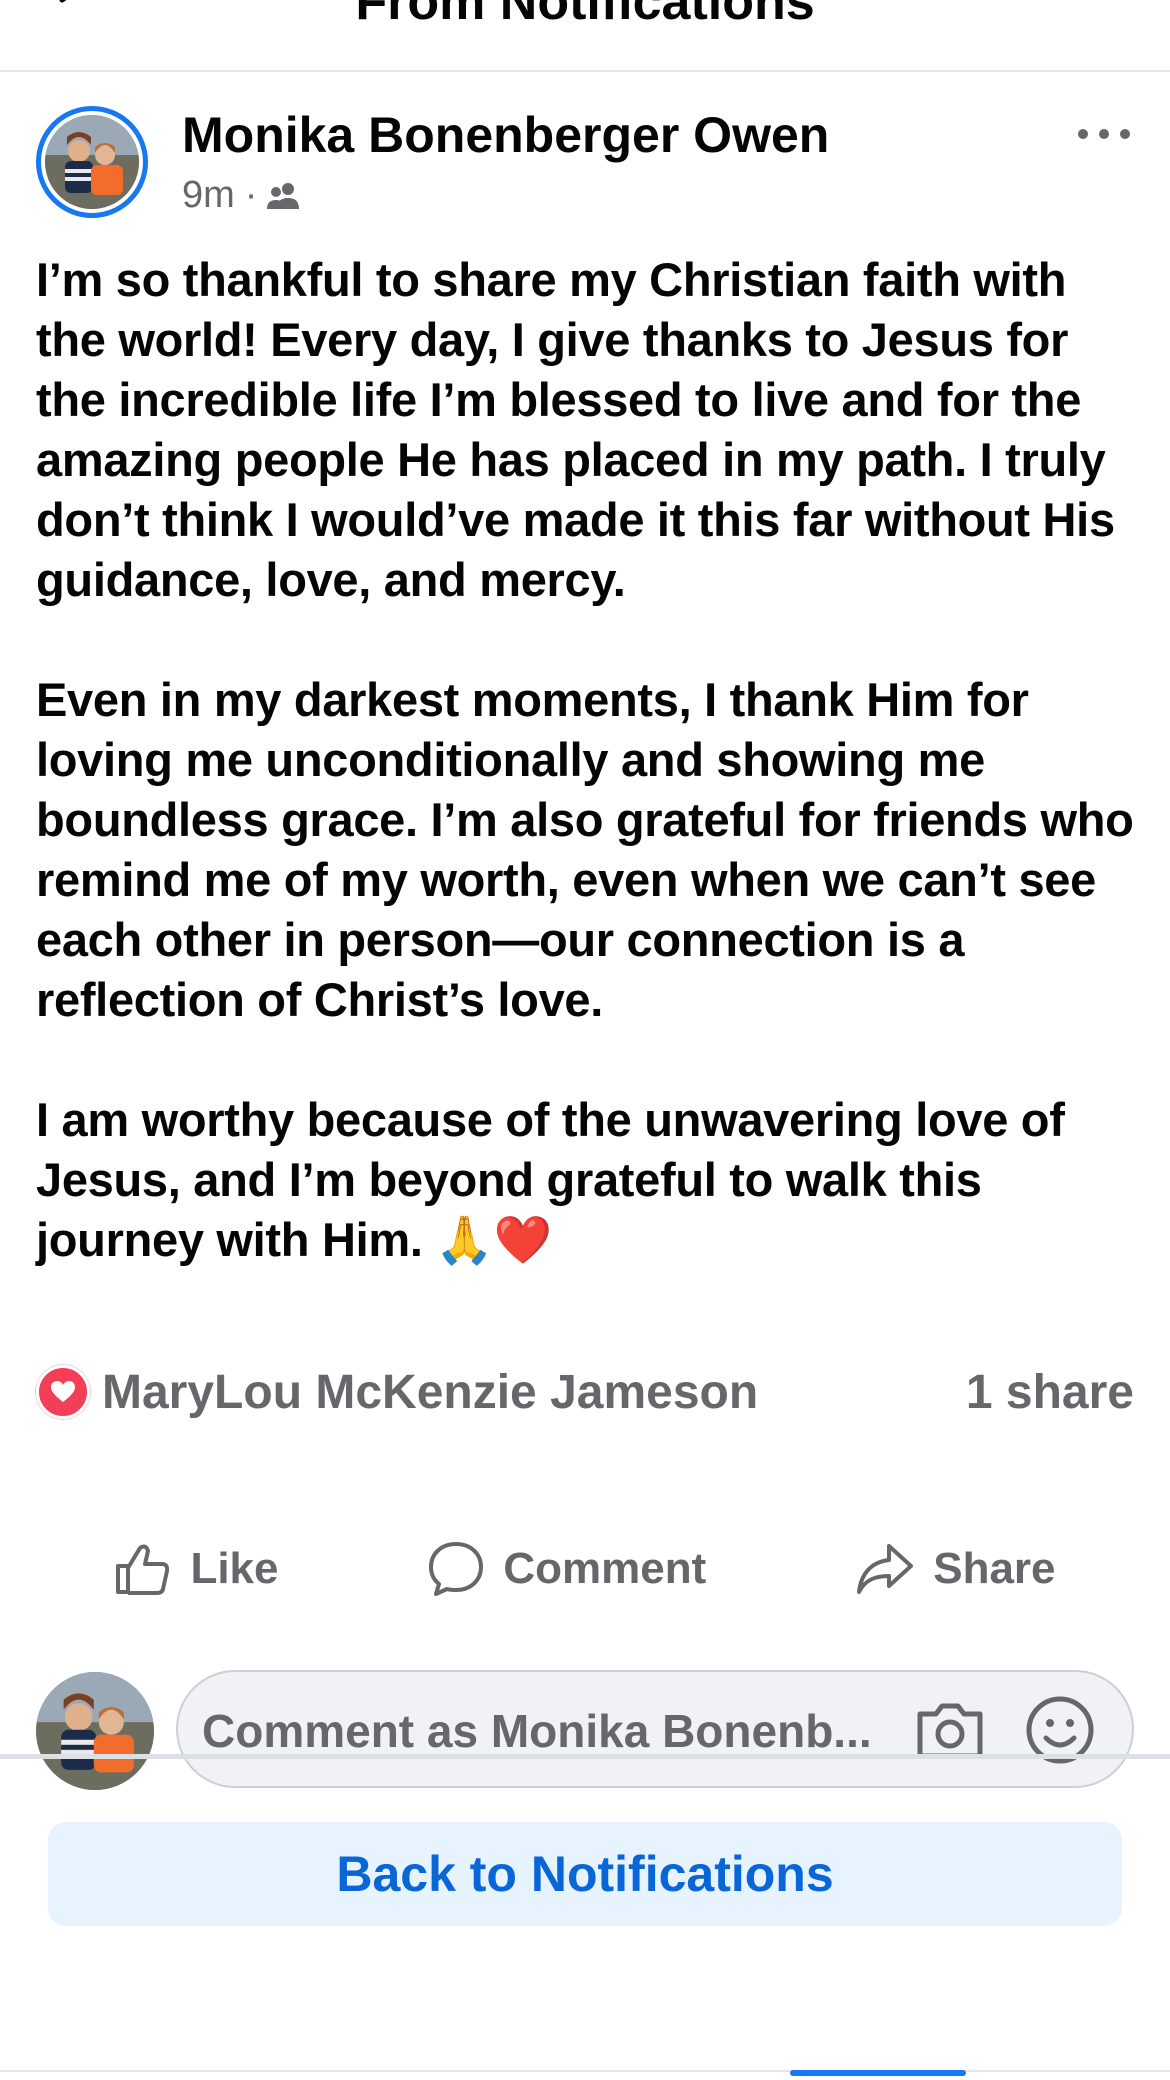  I want to click on post-time: 9m, so click(208, 195).